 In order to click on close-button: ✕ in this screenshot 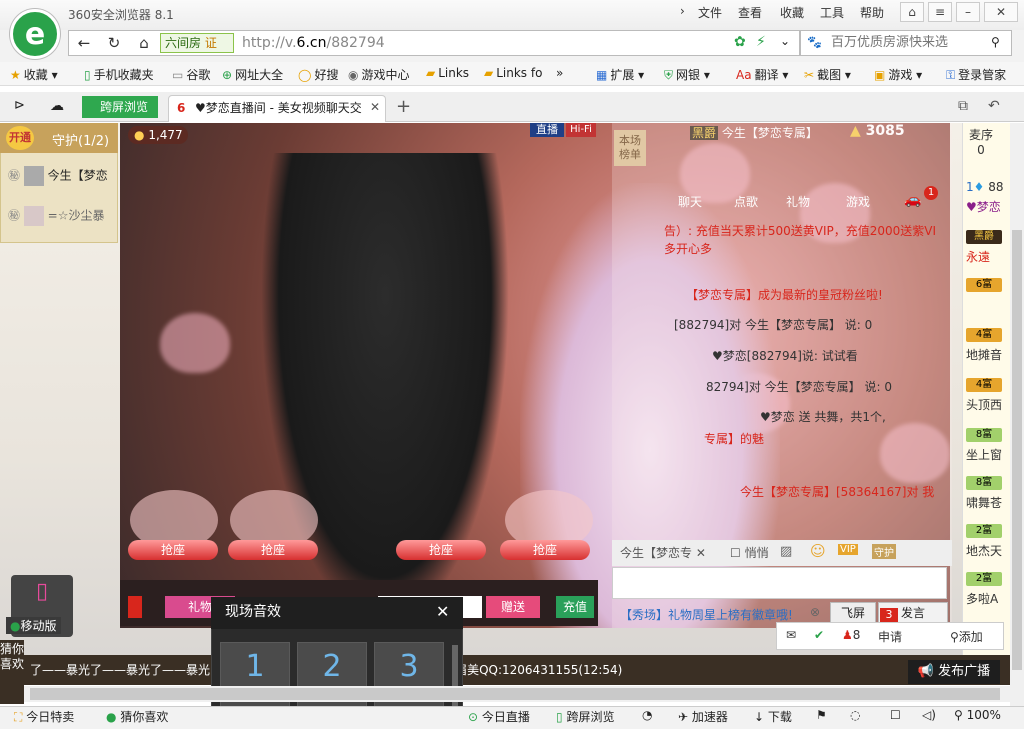, I will do `click(1001, 12)`.